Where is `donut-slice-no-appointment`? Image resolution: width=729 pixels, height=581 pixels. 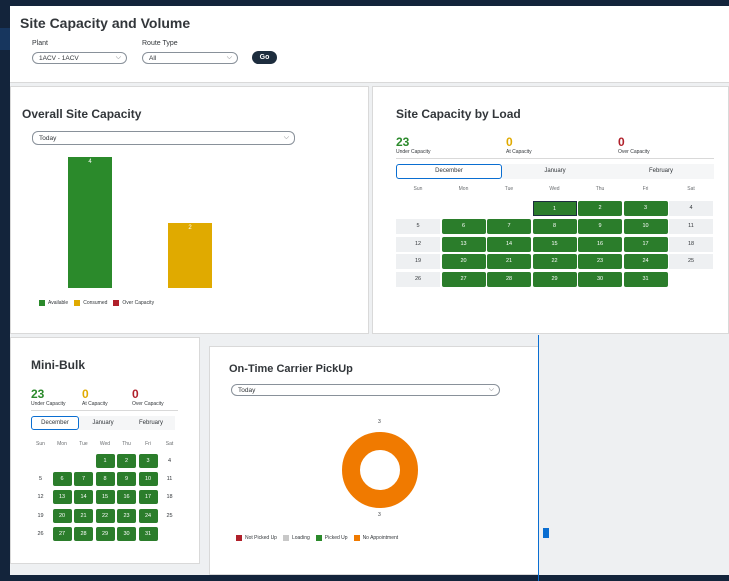
donut-slice-no-appointment is located at coordinates (380, 470).